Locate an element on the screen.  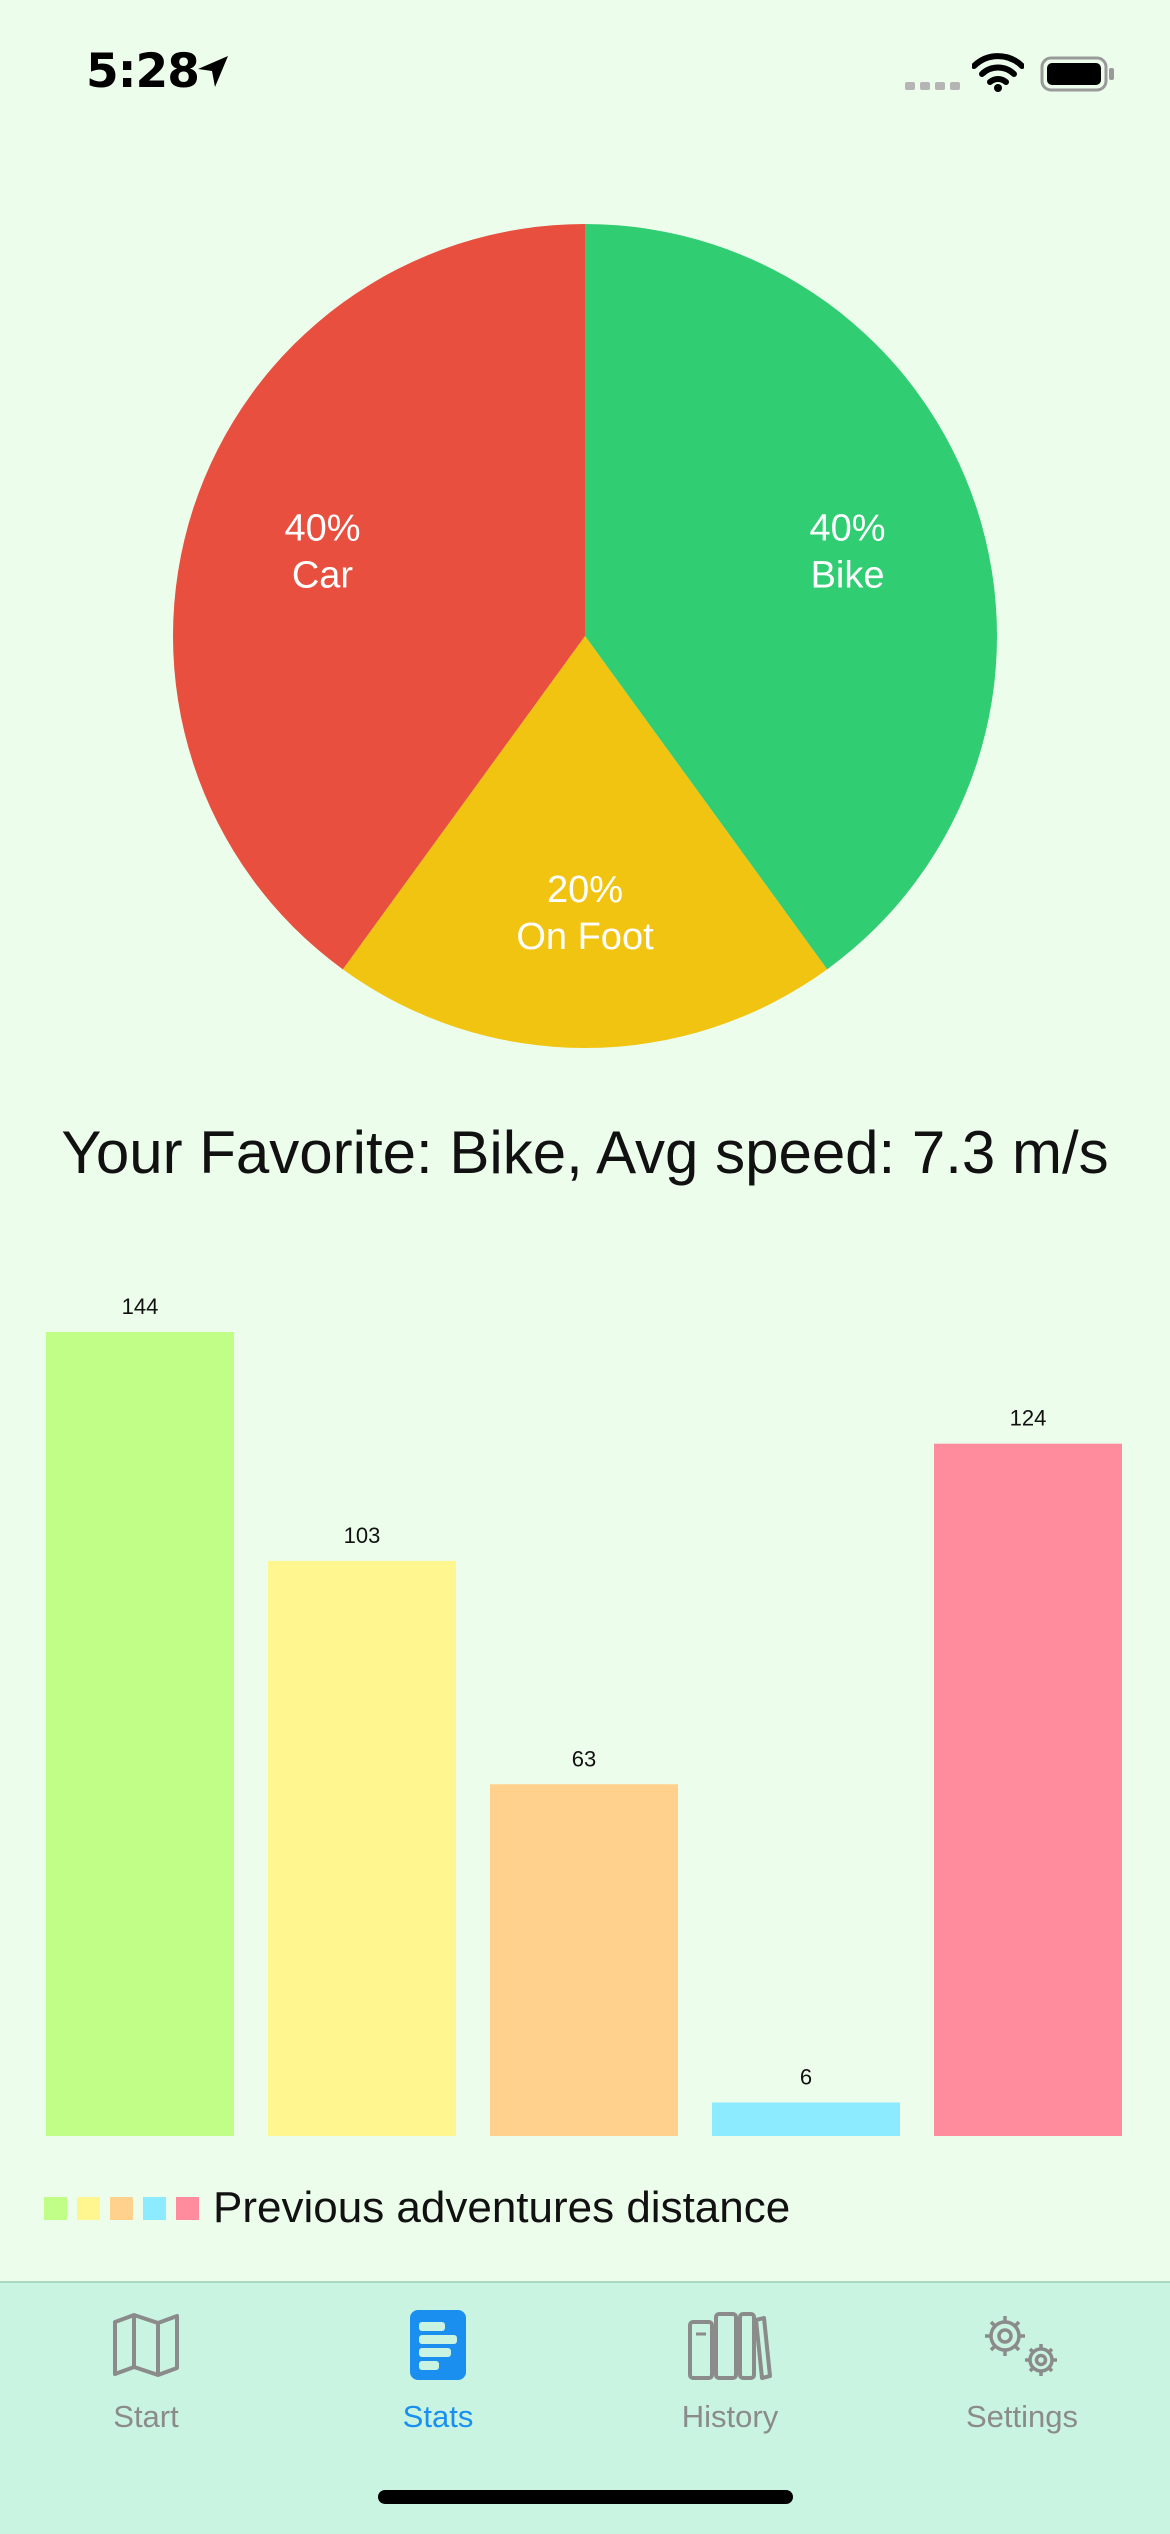
bar-chart-legend: Previous adventures distance is located at coordinates (417, 2208).